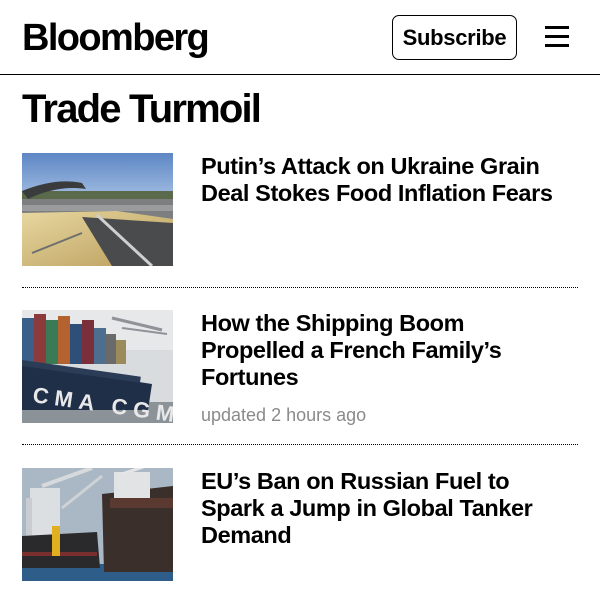  Describe the element at coordinates (300, 37) in the screenshot. I see `top-bar: Bloomberg Subscribe` at that location.